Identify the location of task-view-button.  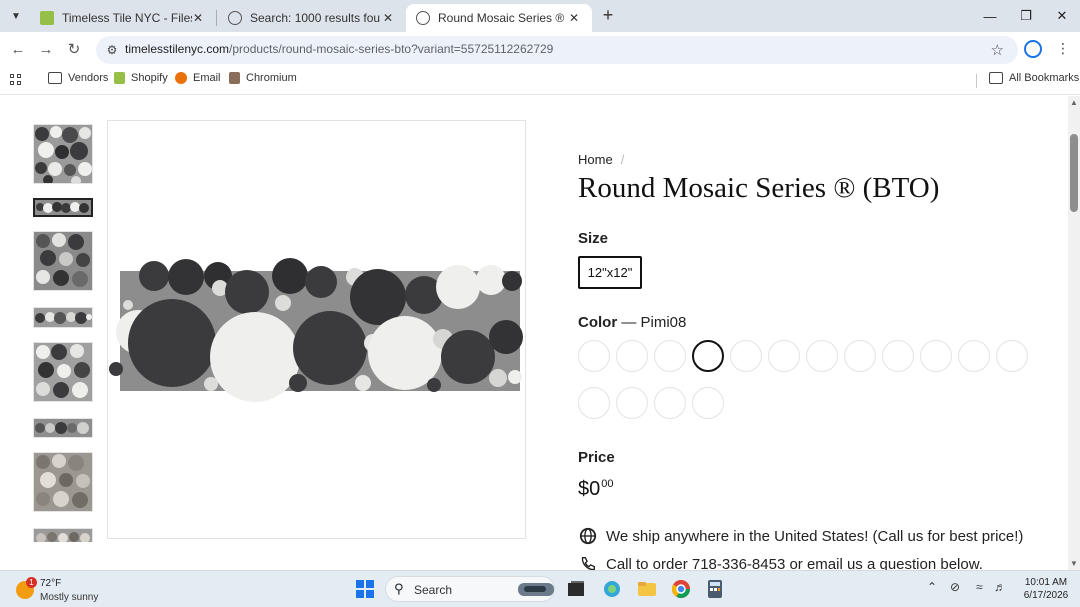
(576, 589).